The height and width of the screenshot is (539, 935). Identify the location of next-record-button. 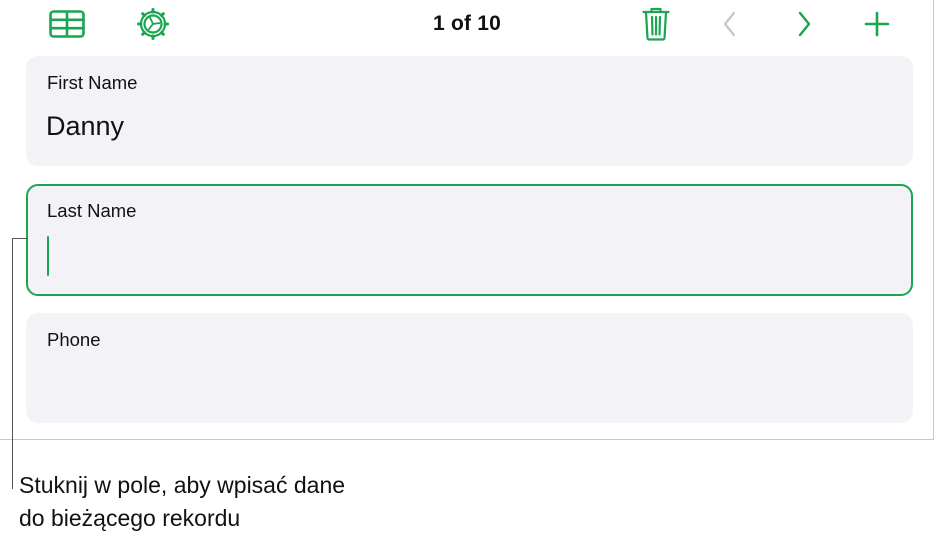
(804, 26).